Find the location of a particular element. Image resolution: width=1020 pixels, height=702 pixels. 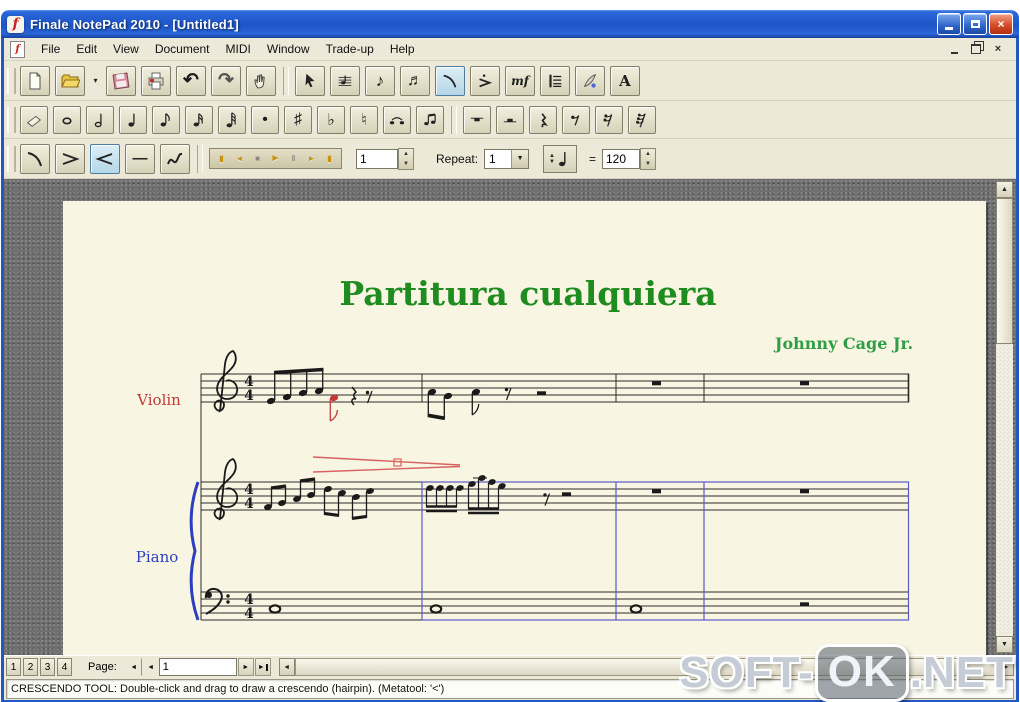

whole-rest-button is located at coordinates (477, 119).